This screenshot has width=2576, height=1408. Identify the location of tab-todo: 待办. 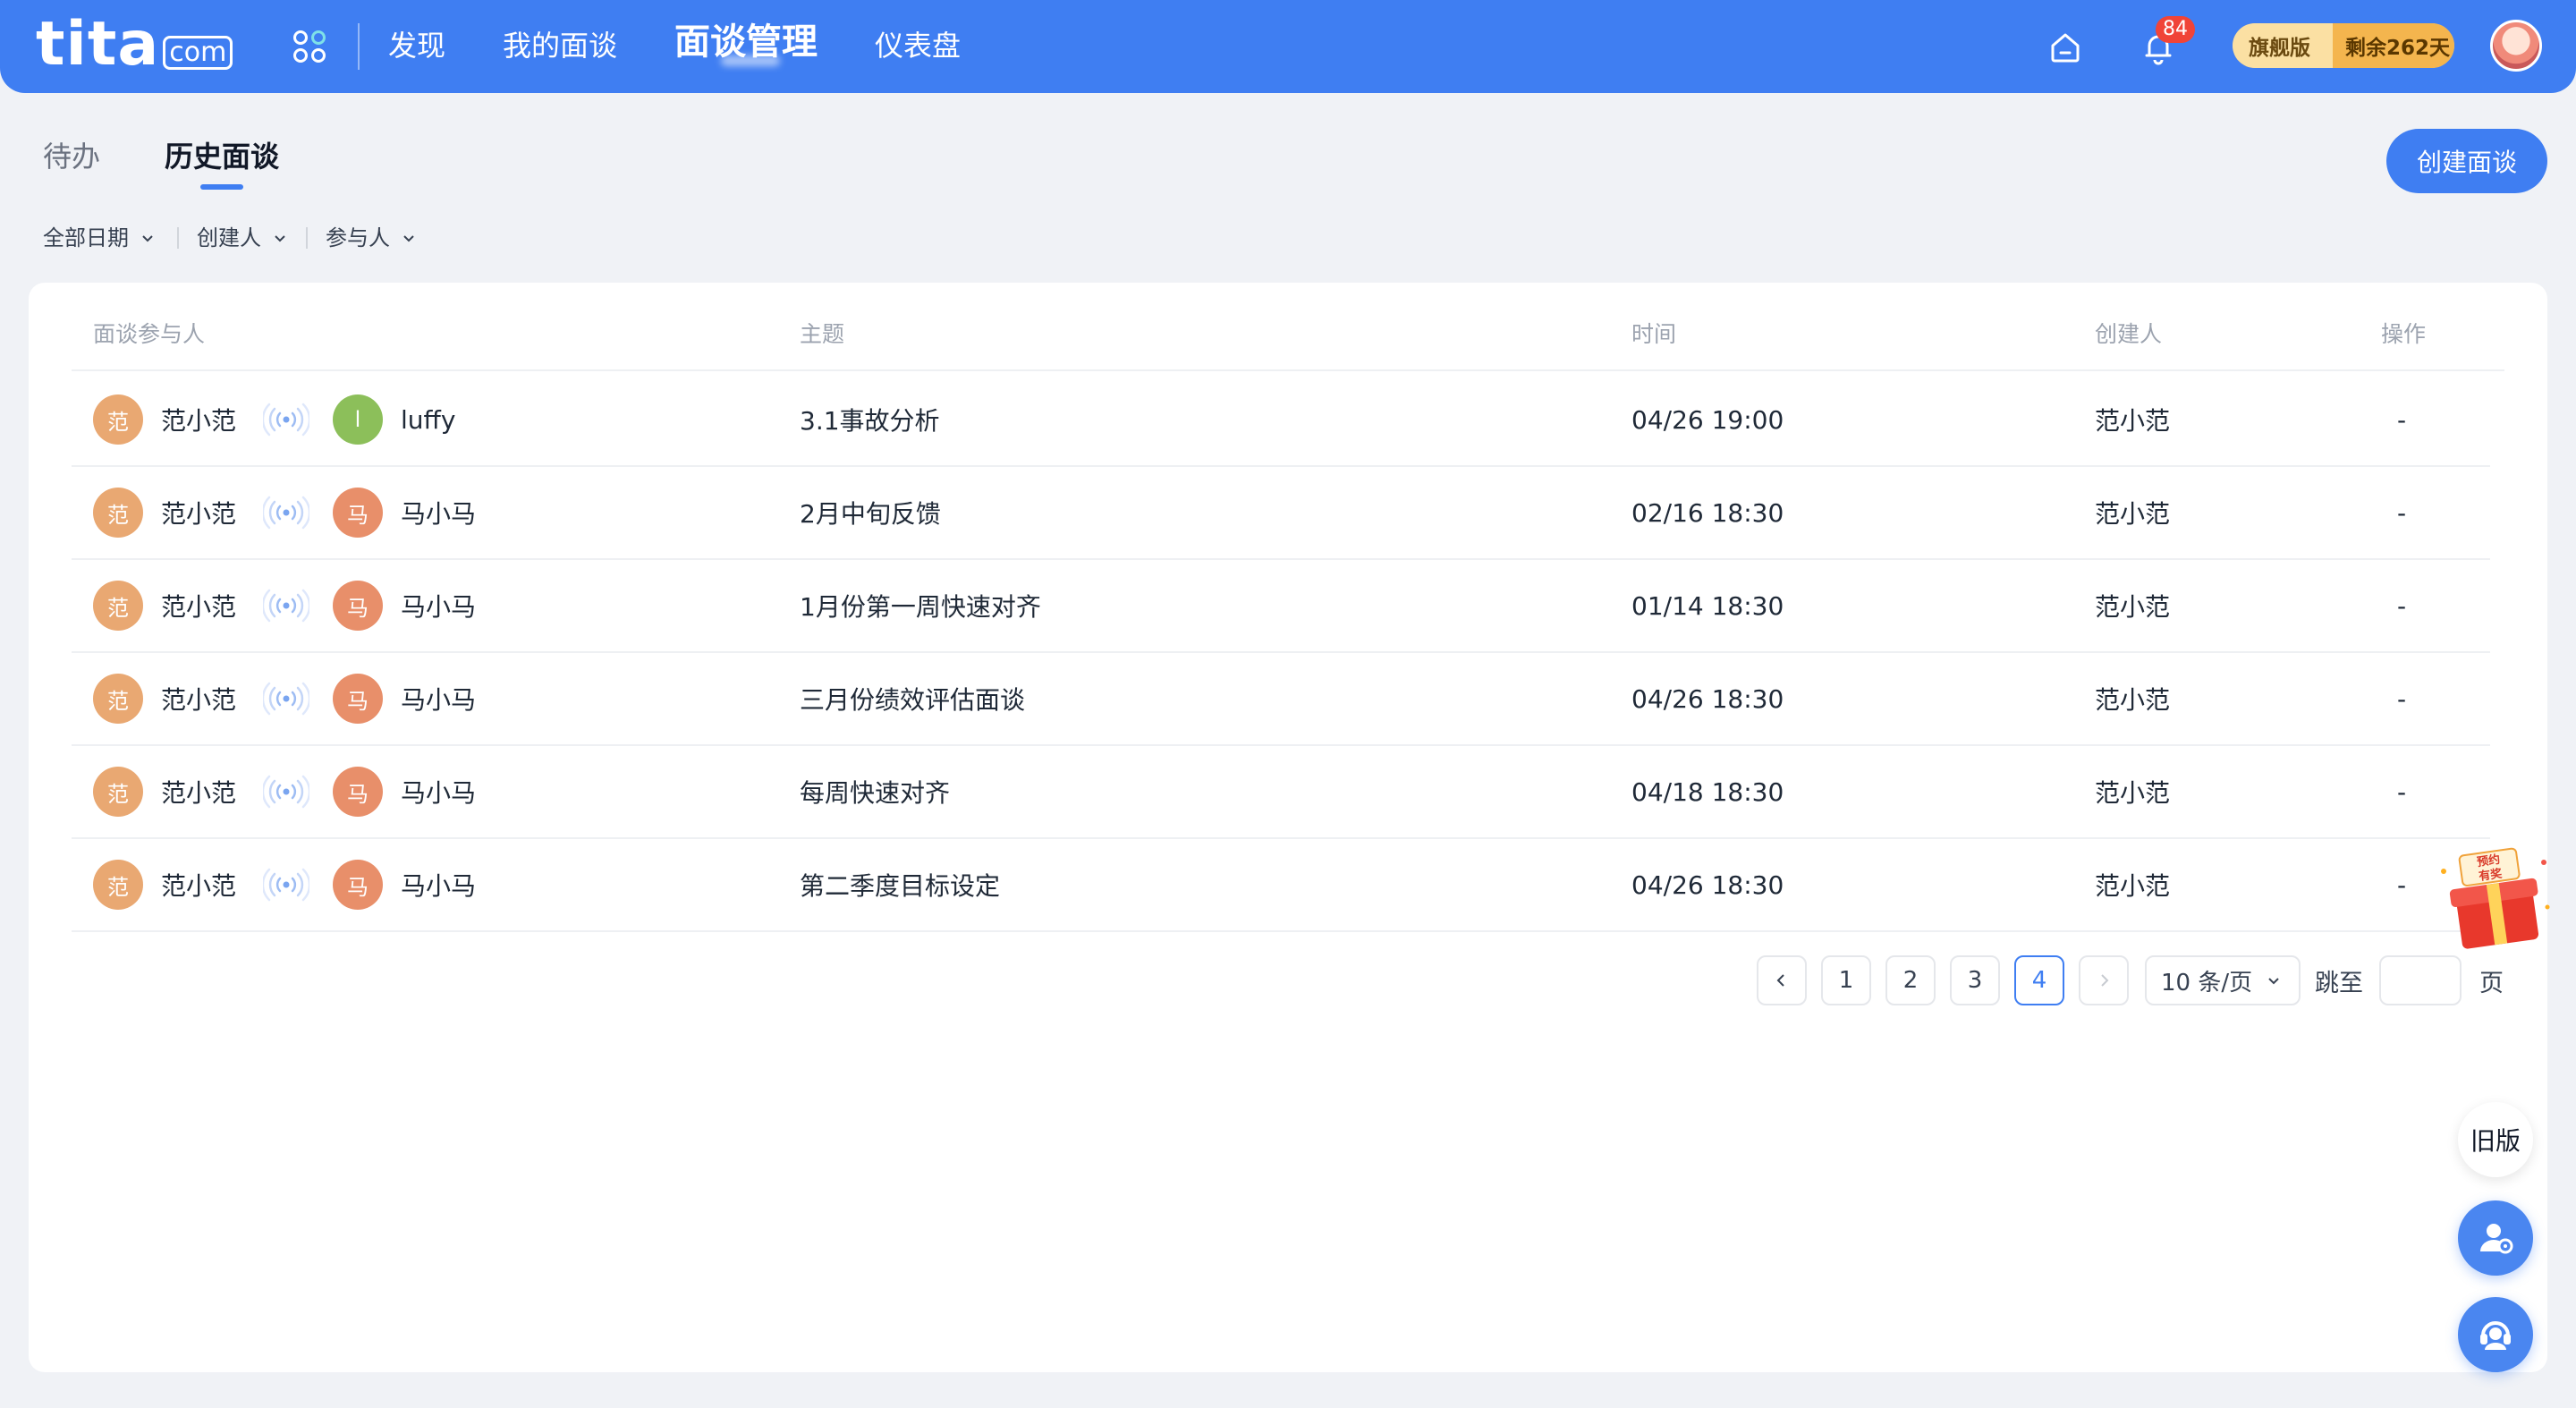
(71, 156).